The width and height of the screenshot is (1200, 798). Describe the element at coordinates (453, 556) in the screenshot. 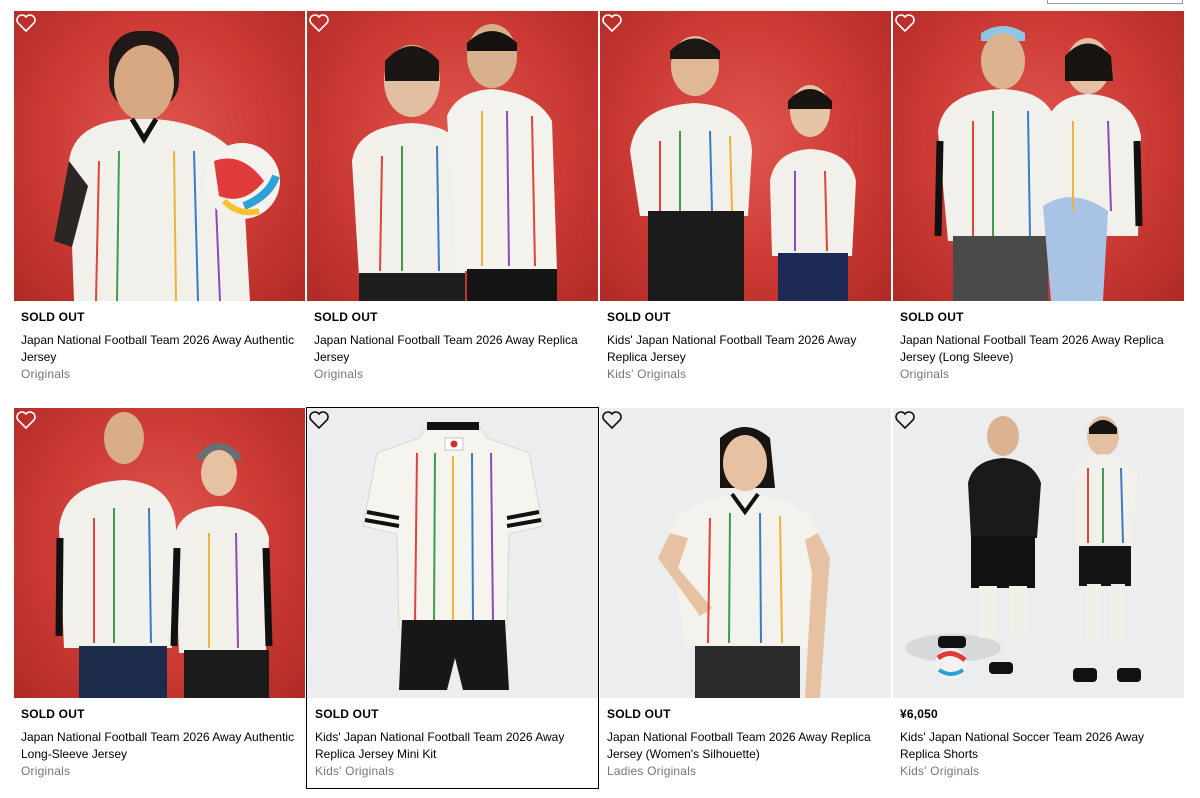

I see `mini-kit-figure` at that location.